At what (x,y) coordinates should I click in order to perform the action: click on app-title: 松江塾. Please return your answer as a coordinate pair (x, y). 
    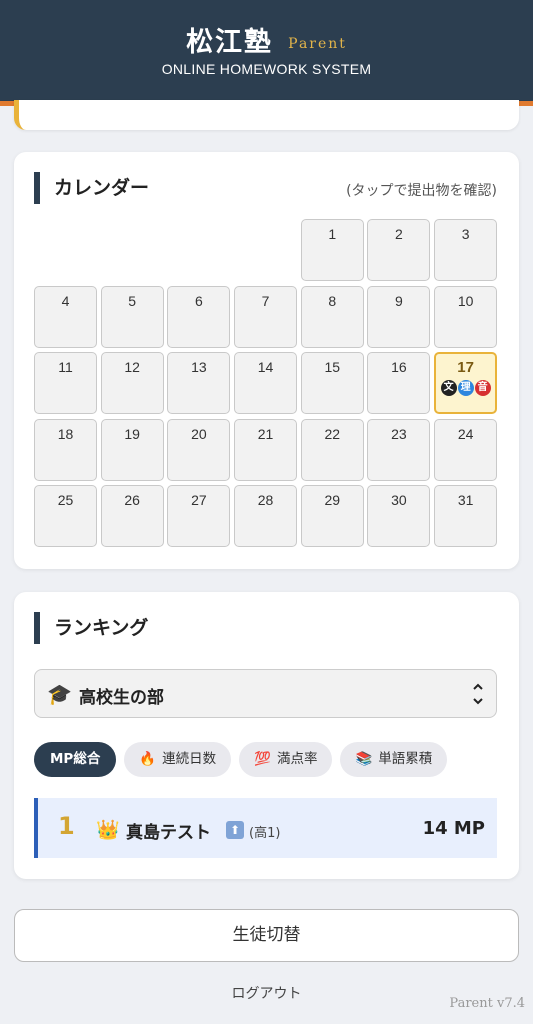
    Looking at the image, I should click on (230, 42).